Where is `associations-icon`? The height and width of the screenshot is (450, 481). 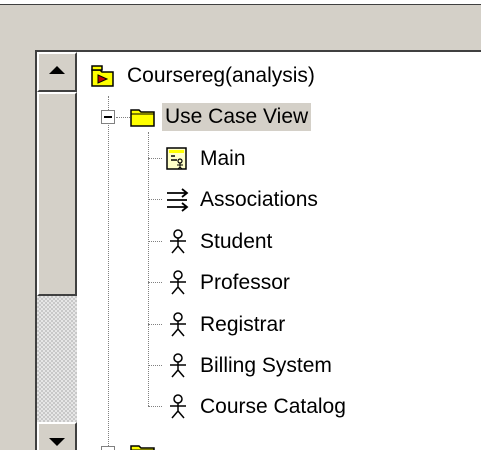 associations-icon is located at coordinates (178, 200).